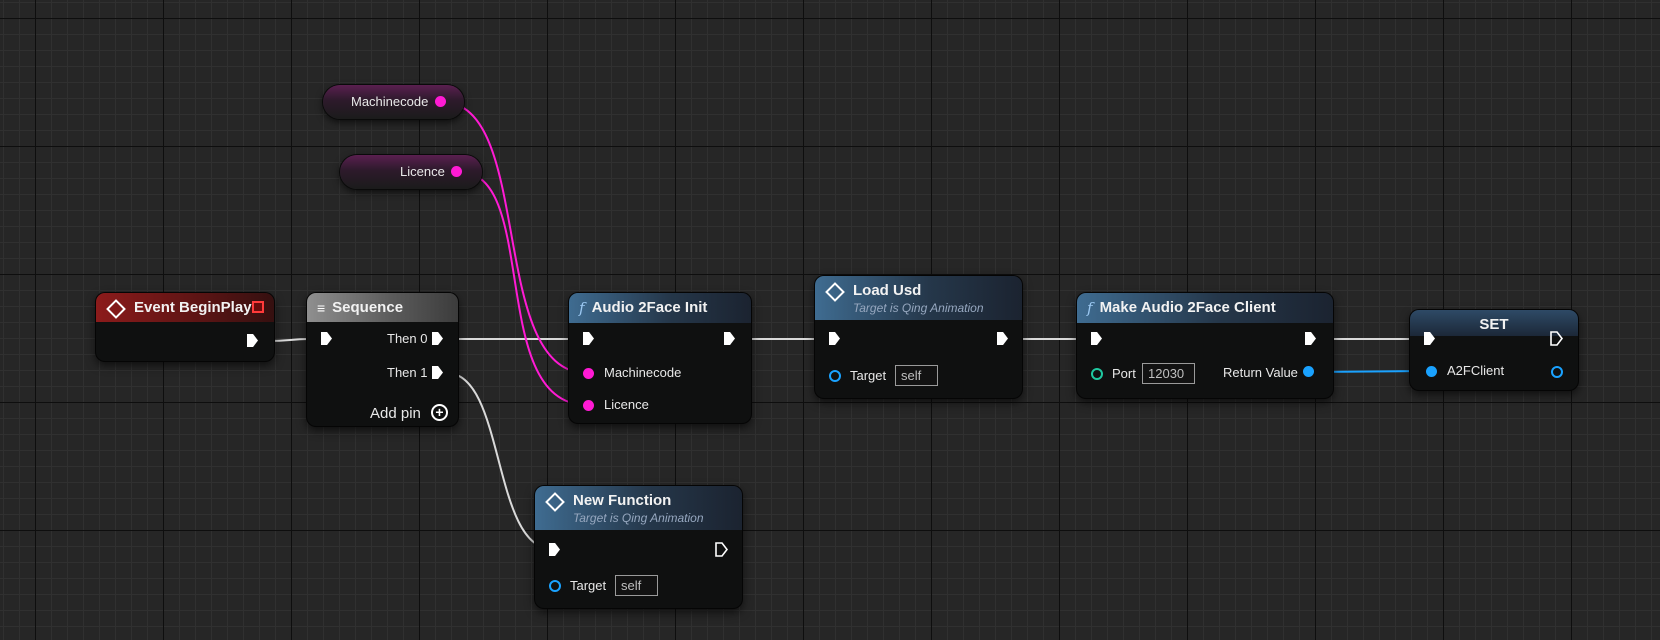 This screenshot has width=1660, height=640. Describe the element at coordinates (649, 307) in the screenshot. I see `audio2face-init-title: Audio 2Face Init` at that location.